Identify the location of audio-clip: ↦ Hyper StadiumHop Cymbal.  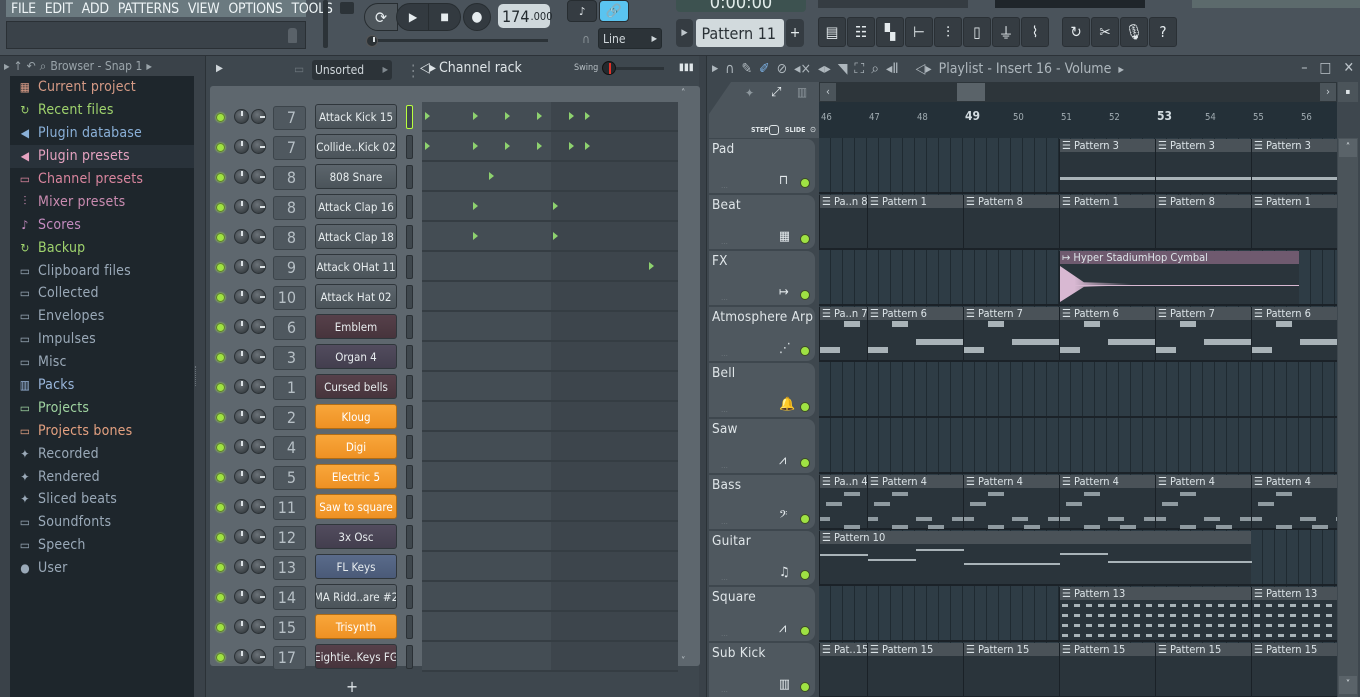
(1179, 277).